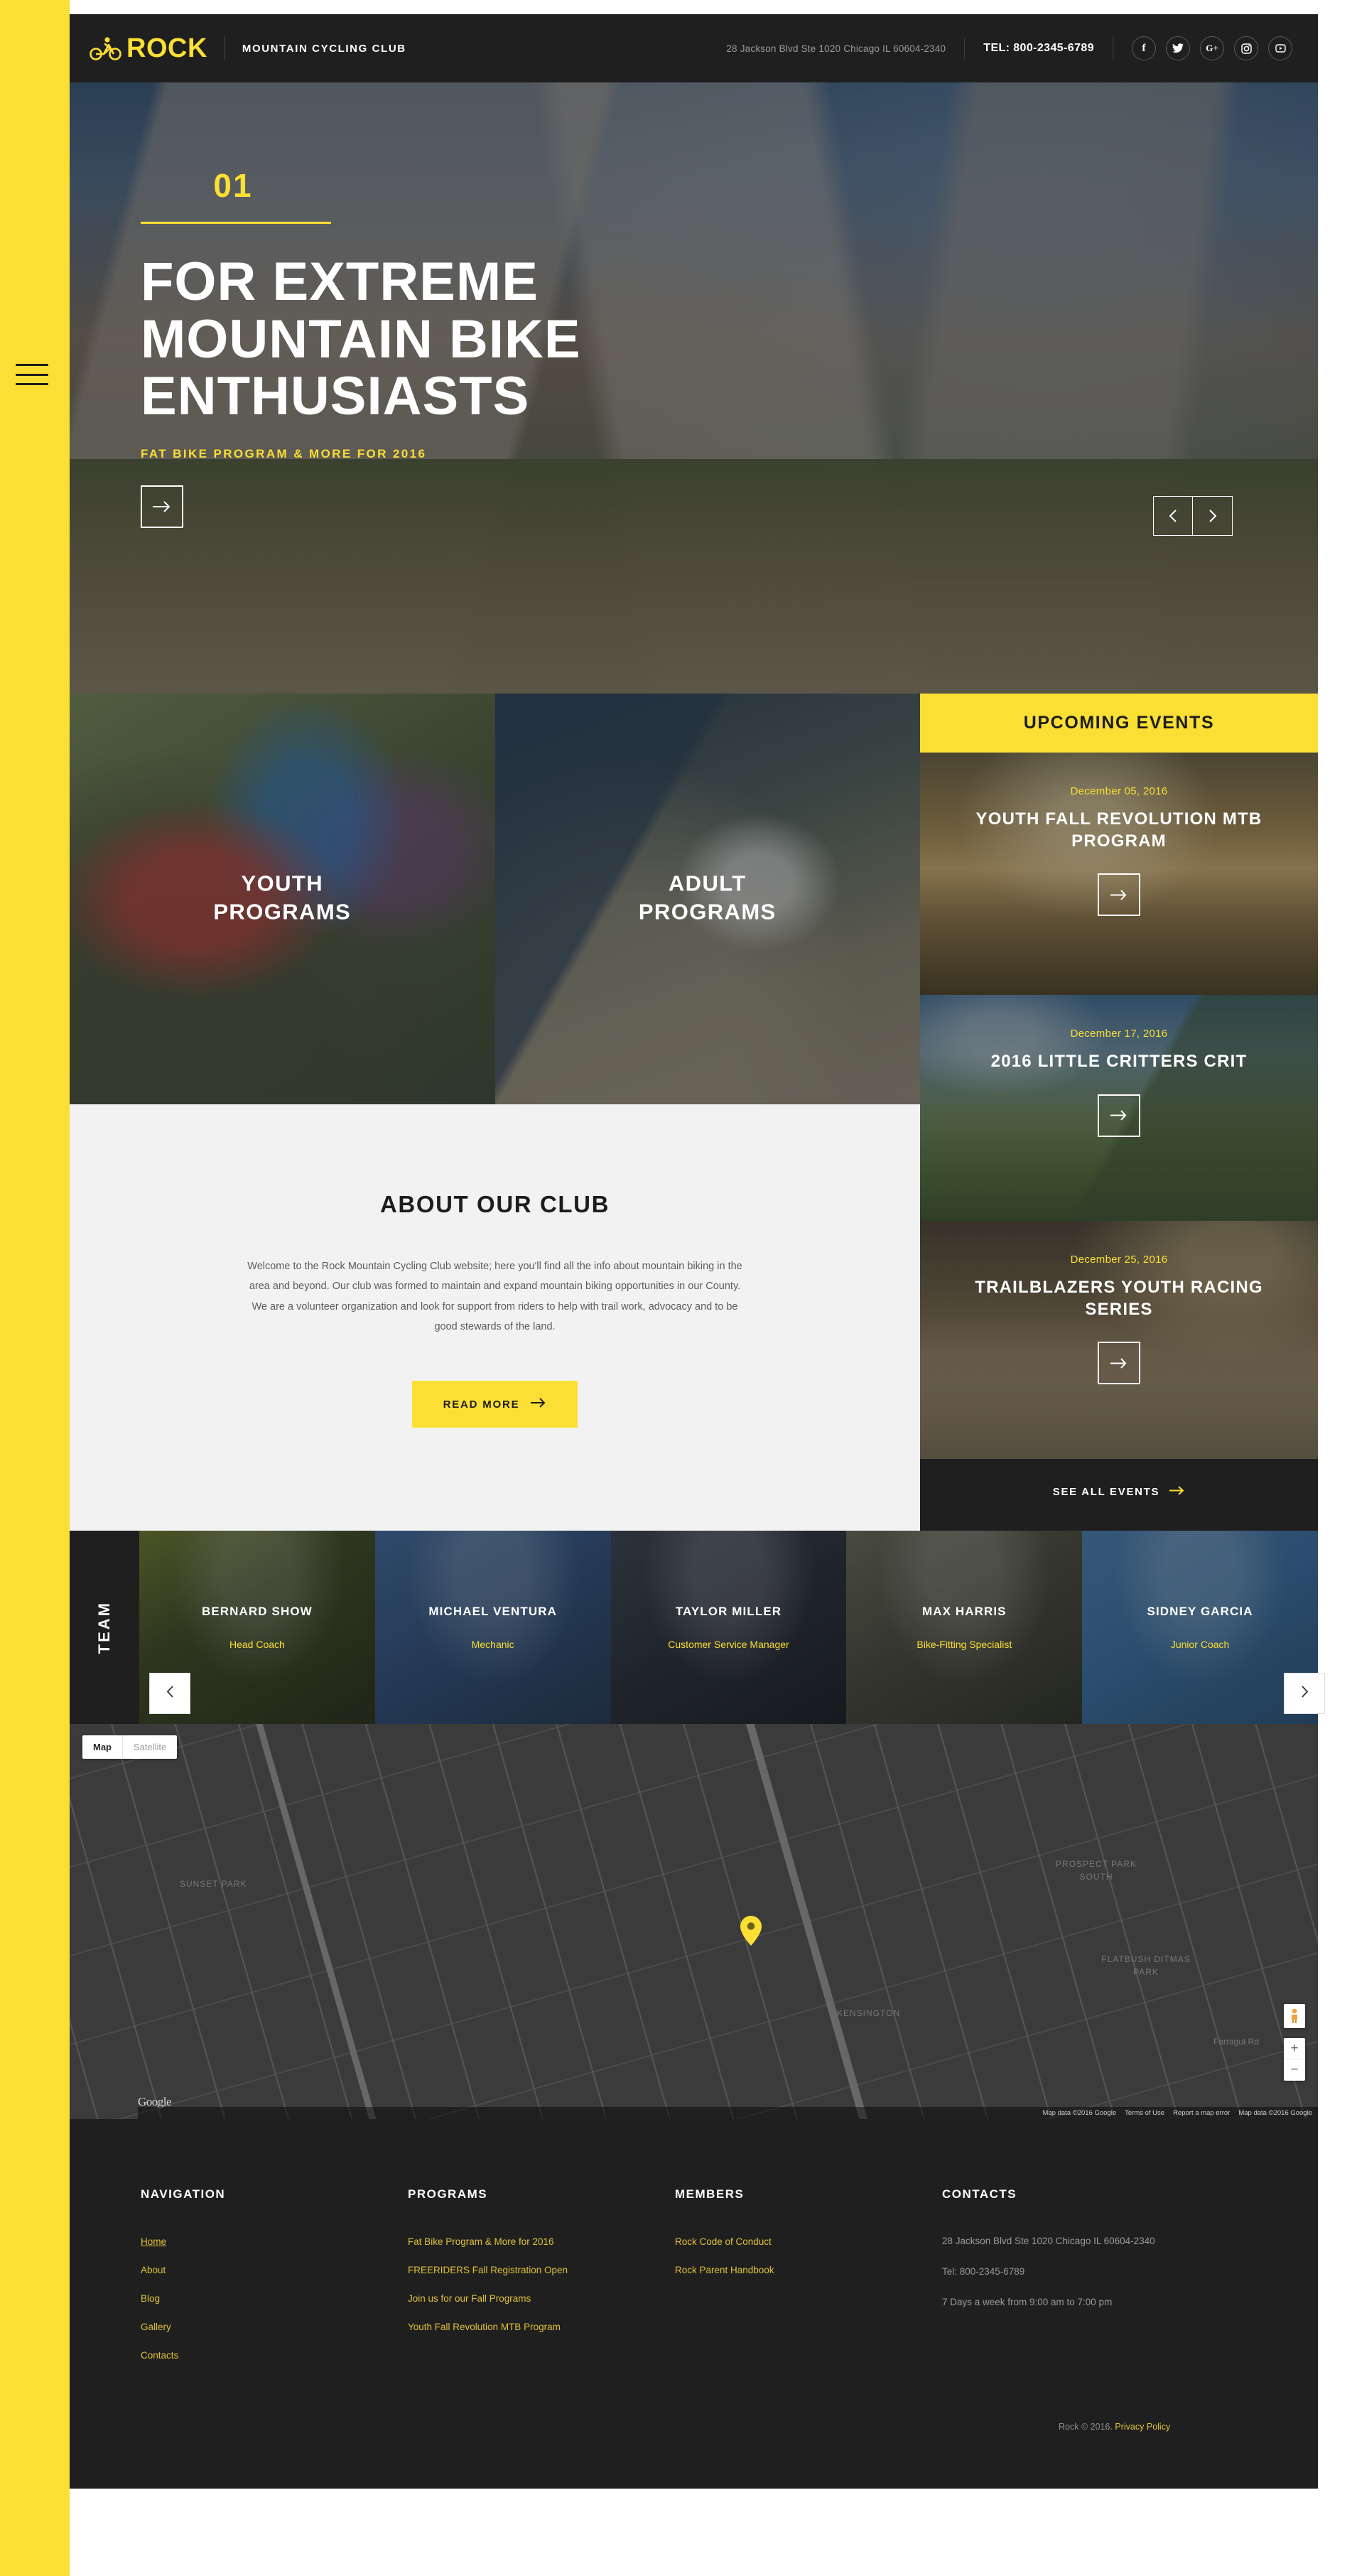 Image resolution: width=1352 pixels, height=2576 pixels. What do you see at coordinates (1079, 2113) in the screenshot?
I see `map-attr-data: Map data ©2016 Google` at bounding box center [1079, 2113].